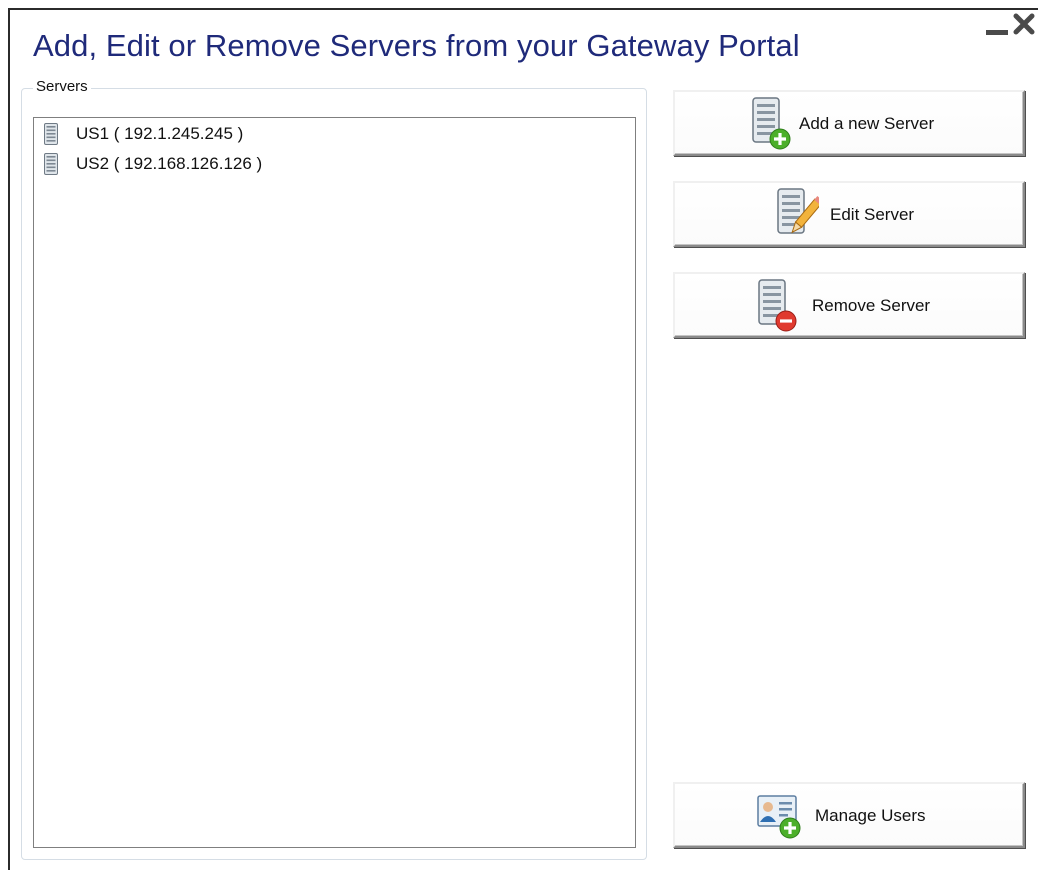  I want to click on edit-server-button: Edit Server, so click(849, 214).